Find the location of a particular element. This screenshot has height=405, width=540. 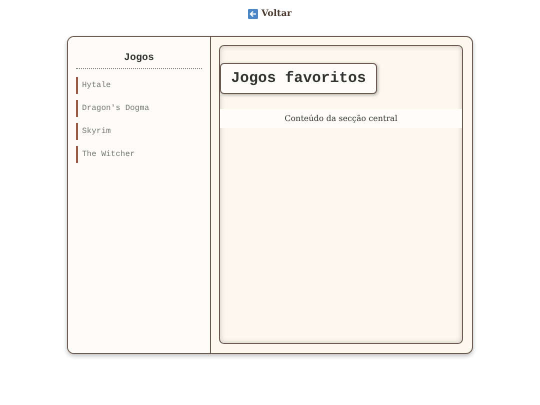

left-arrow-icon is located at coordinates (253, 13).